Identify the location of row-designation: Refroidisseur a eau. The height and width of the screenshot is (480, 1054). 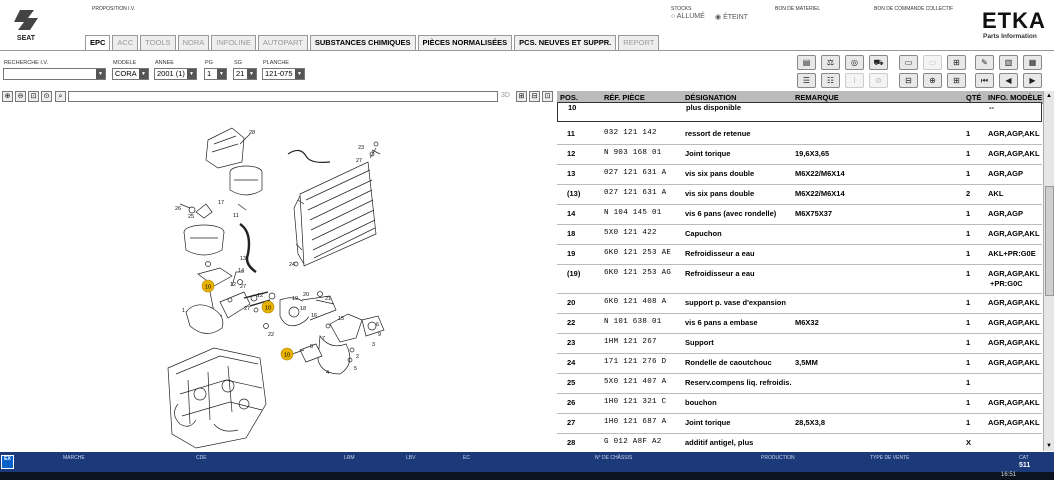
(720, 273).